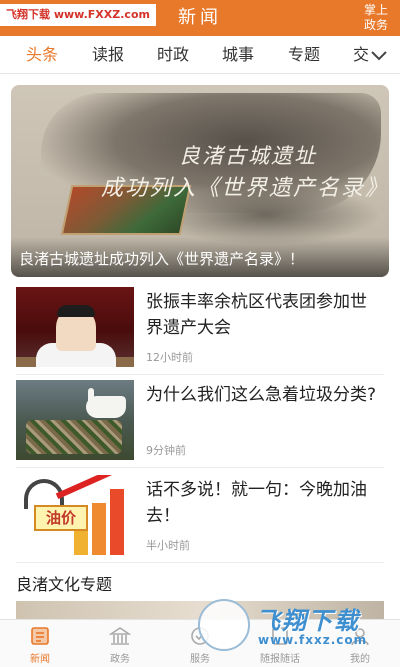 This screenshot has height=667, width=400. Describe the element at coordinates (200, 55) in the screenshot. I see `category-tabs: 头条 读报 时政 城事 专题 交` at that location.